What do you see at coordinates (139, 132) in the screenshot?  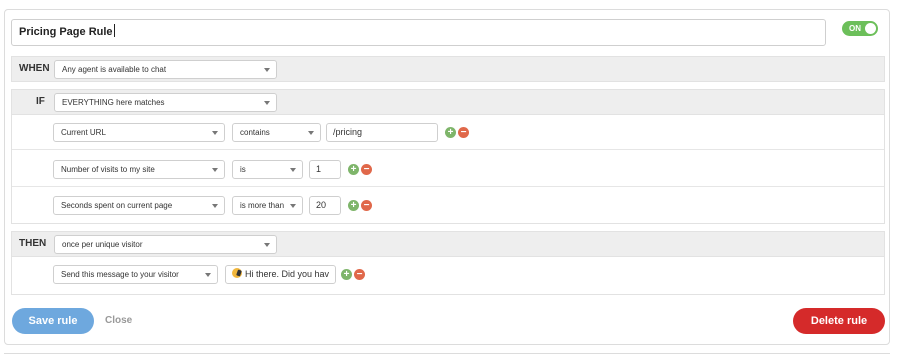 I see `condition-field-select: Current URL` at bounding box center [139, 132].